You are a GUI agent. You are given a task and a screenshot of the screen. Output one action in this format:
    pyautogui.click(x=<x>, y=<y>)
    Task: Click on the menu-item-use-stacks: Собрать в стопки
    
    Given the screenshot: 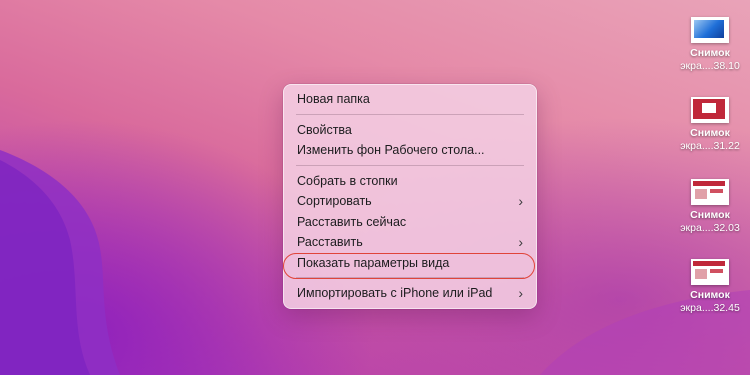 What is the action you would take?
    pyautogui.click(x=410, y=181)
    